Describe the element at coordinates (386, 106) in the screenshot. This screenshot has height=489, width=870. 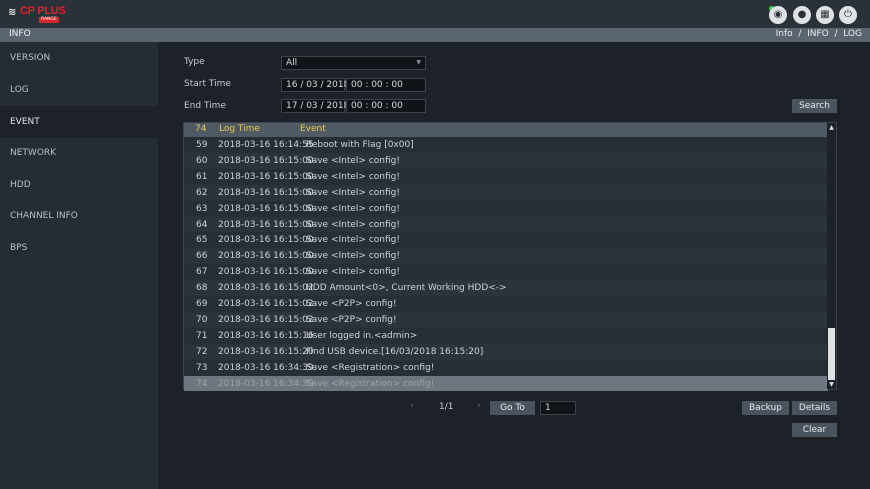
I see `end-time-field: 00 : 00 : 00` at that location.